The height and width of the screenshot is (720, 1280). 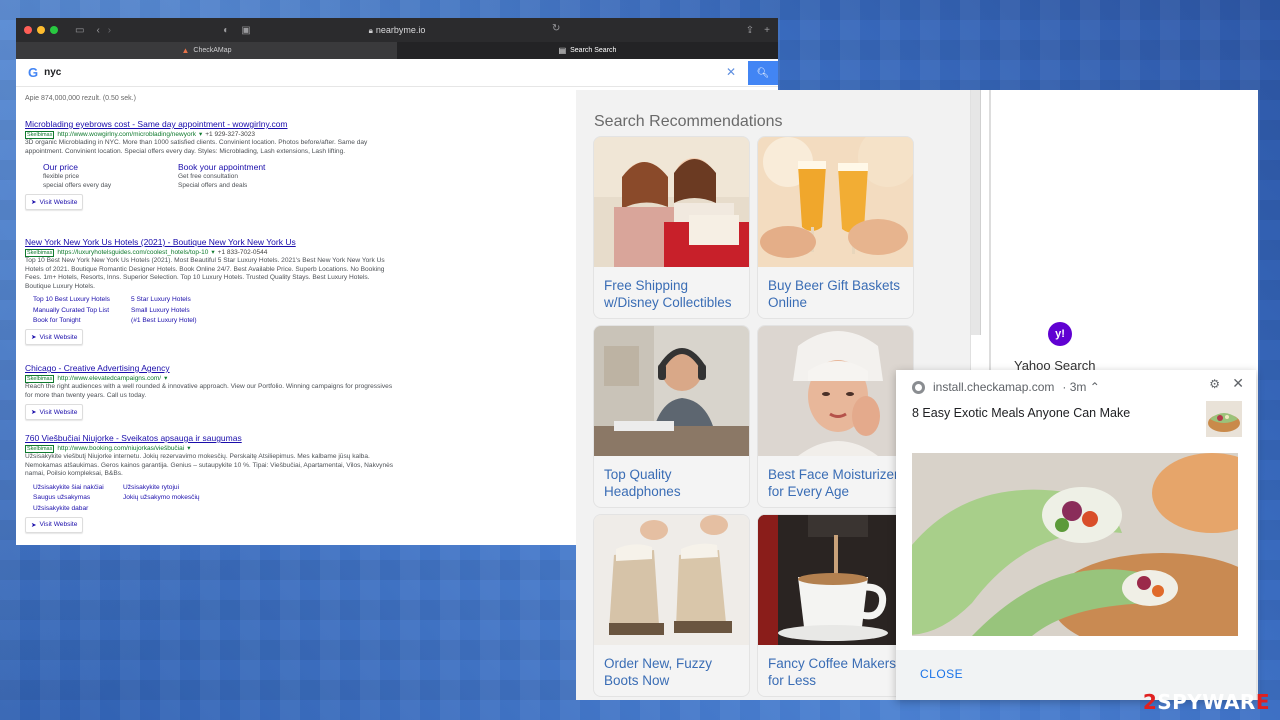 I want to click on scrollbar, so click(x=976, y=212).